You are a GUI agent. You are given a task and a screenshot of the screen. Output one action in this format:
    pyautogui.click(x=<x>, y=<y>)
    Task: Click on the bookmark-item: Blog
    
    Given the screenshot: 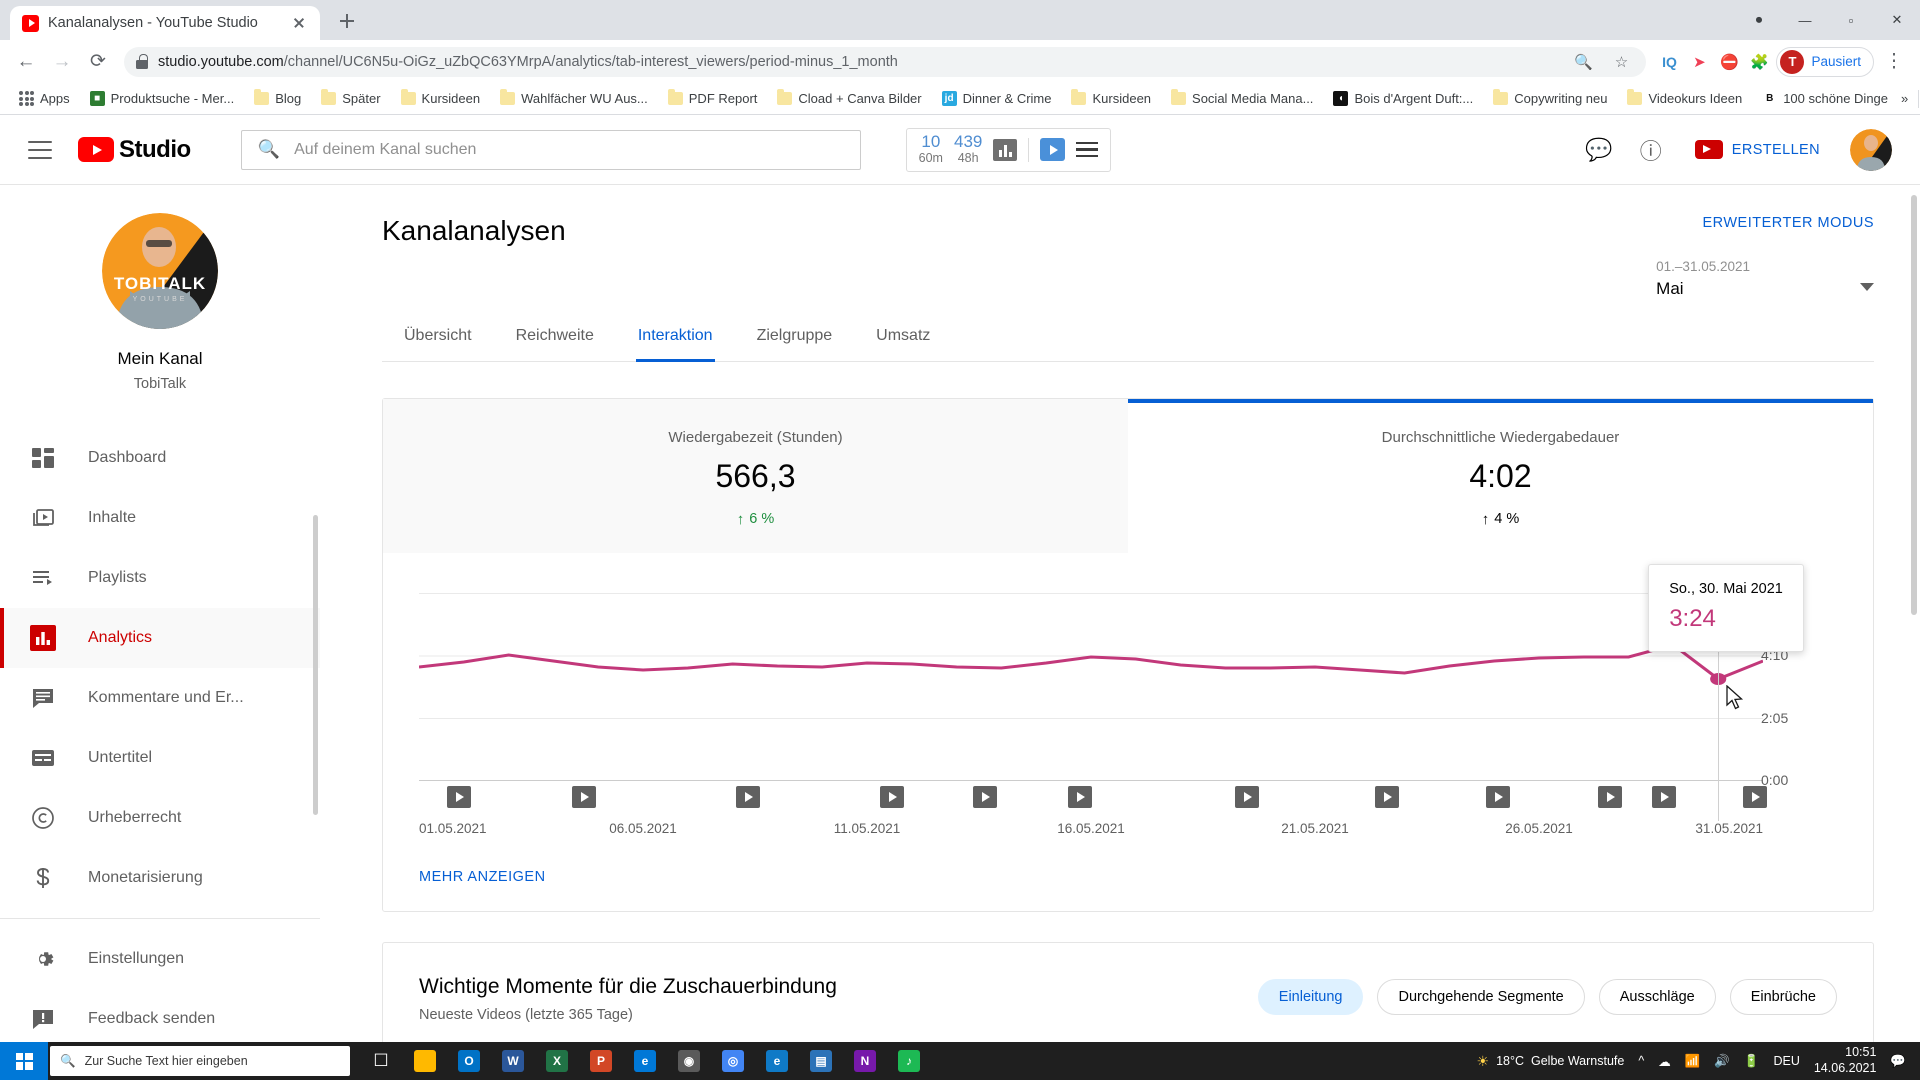 What is the action you would take?
    pyautogui.click(x=277, y=98)
    